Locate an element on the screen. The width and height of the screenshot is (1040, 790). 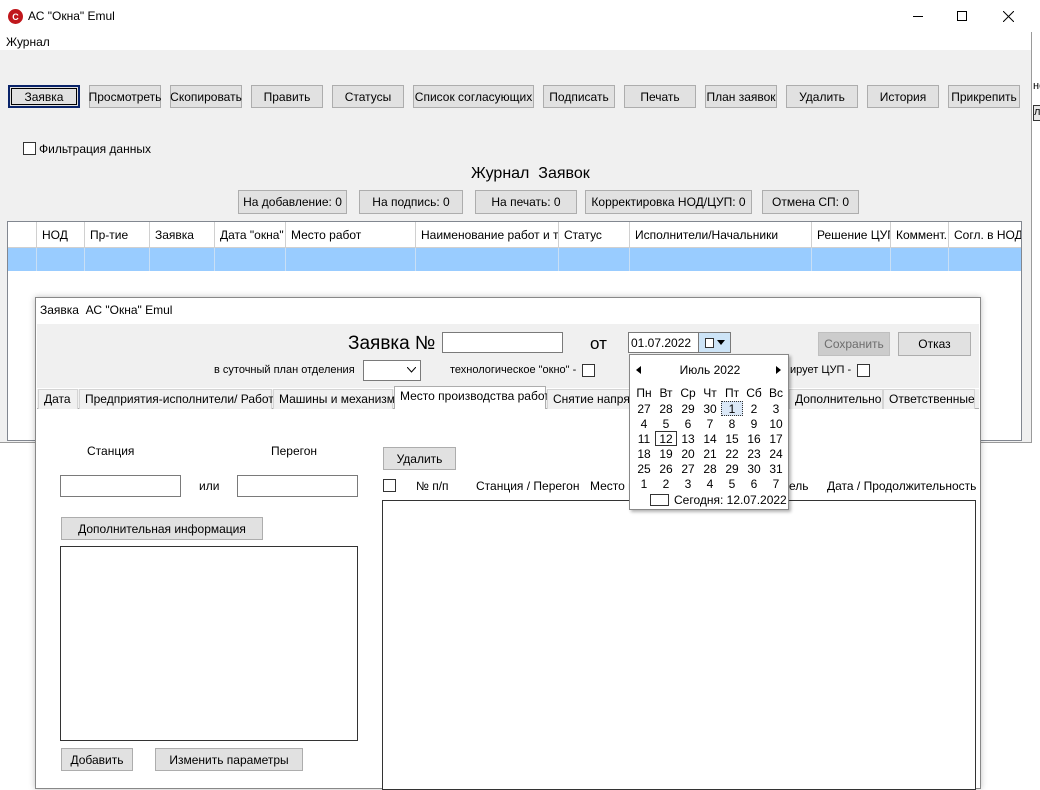
toolbar-button-sign: Подписать is located at coordinates (579, 96).